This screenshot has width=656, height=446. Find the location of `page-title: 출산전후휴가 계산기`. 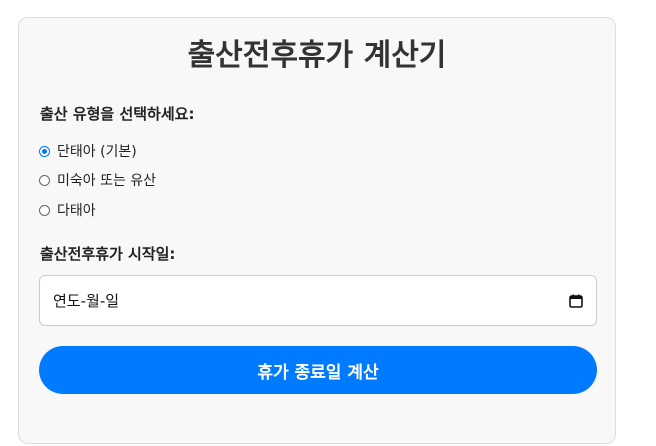

page-title: 출산전후휴가 계산기 is located at coordinates (317, 55).